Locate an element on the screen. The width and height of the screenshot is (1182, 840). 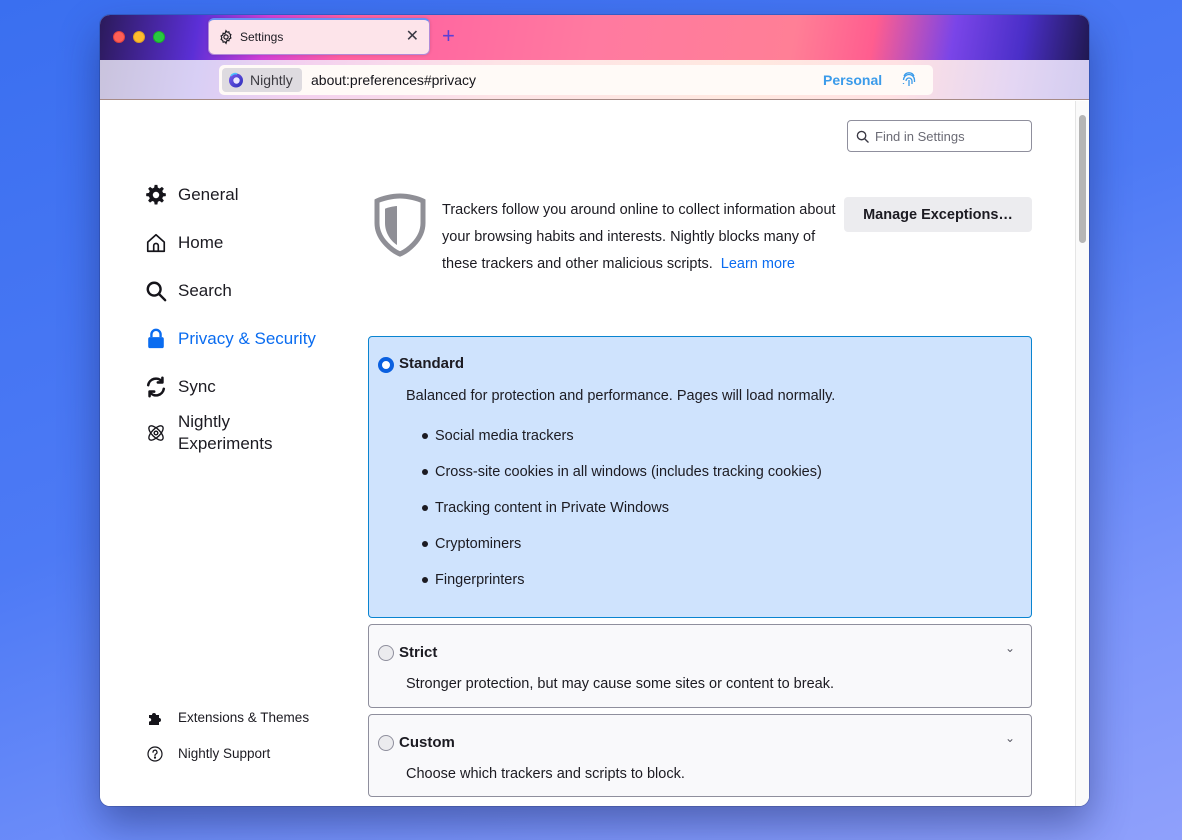
sync-icon is located at coordinates (156, 387).